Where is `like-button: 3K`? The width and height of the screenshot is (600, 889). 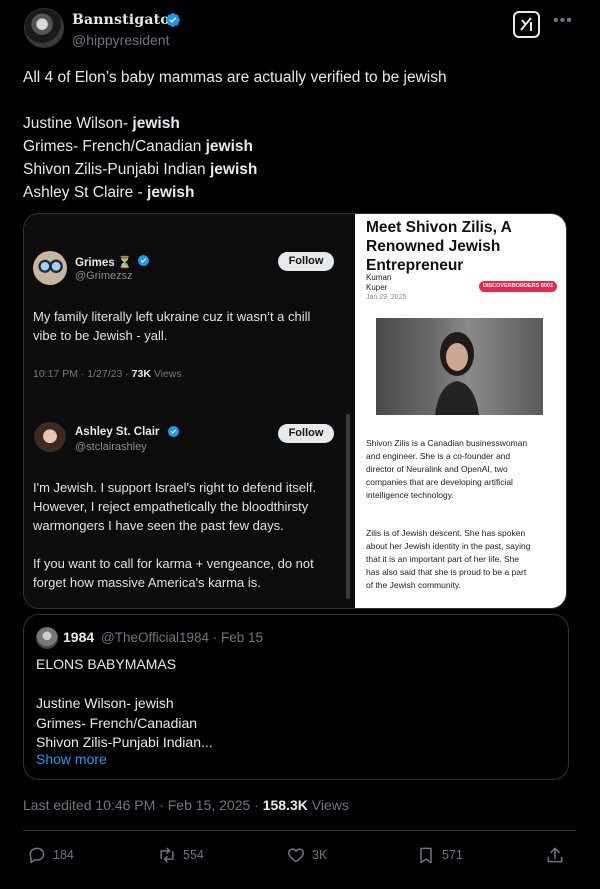
like-button: 3K is located at coordinates (306, 855).